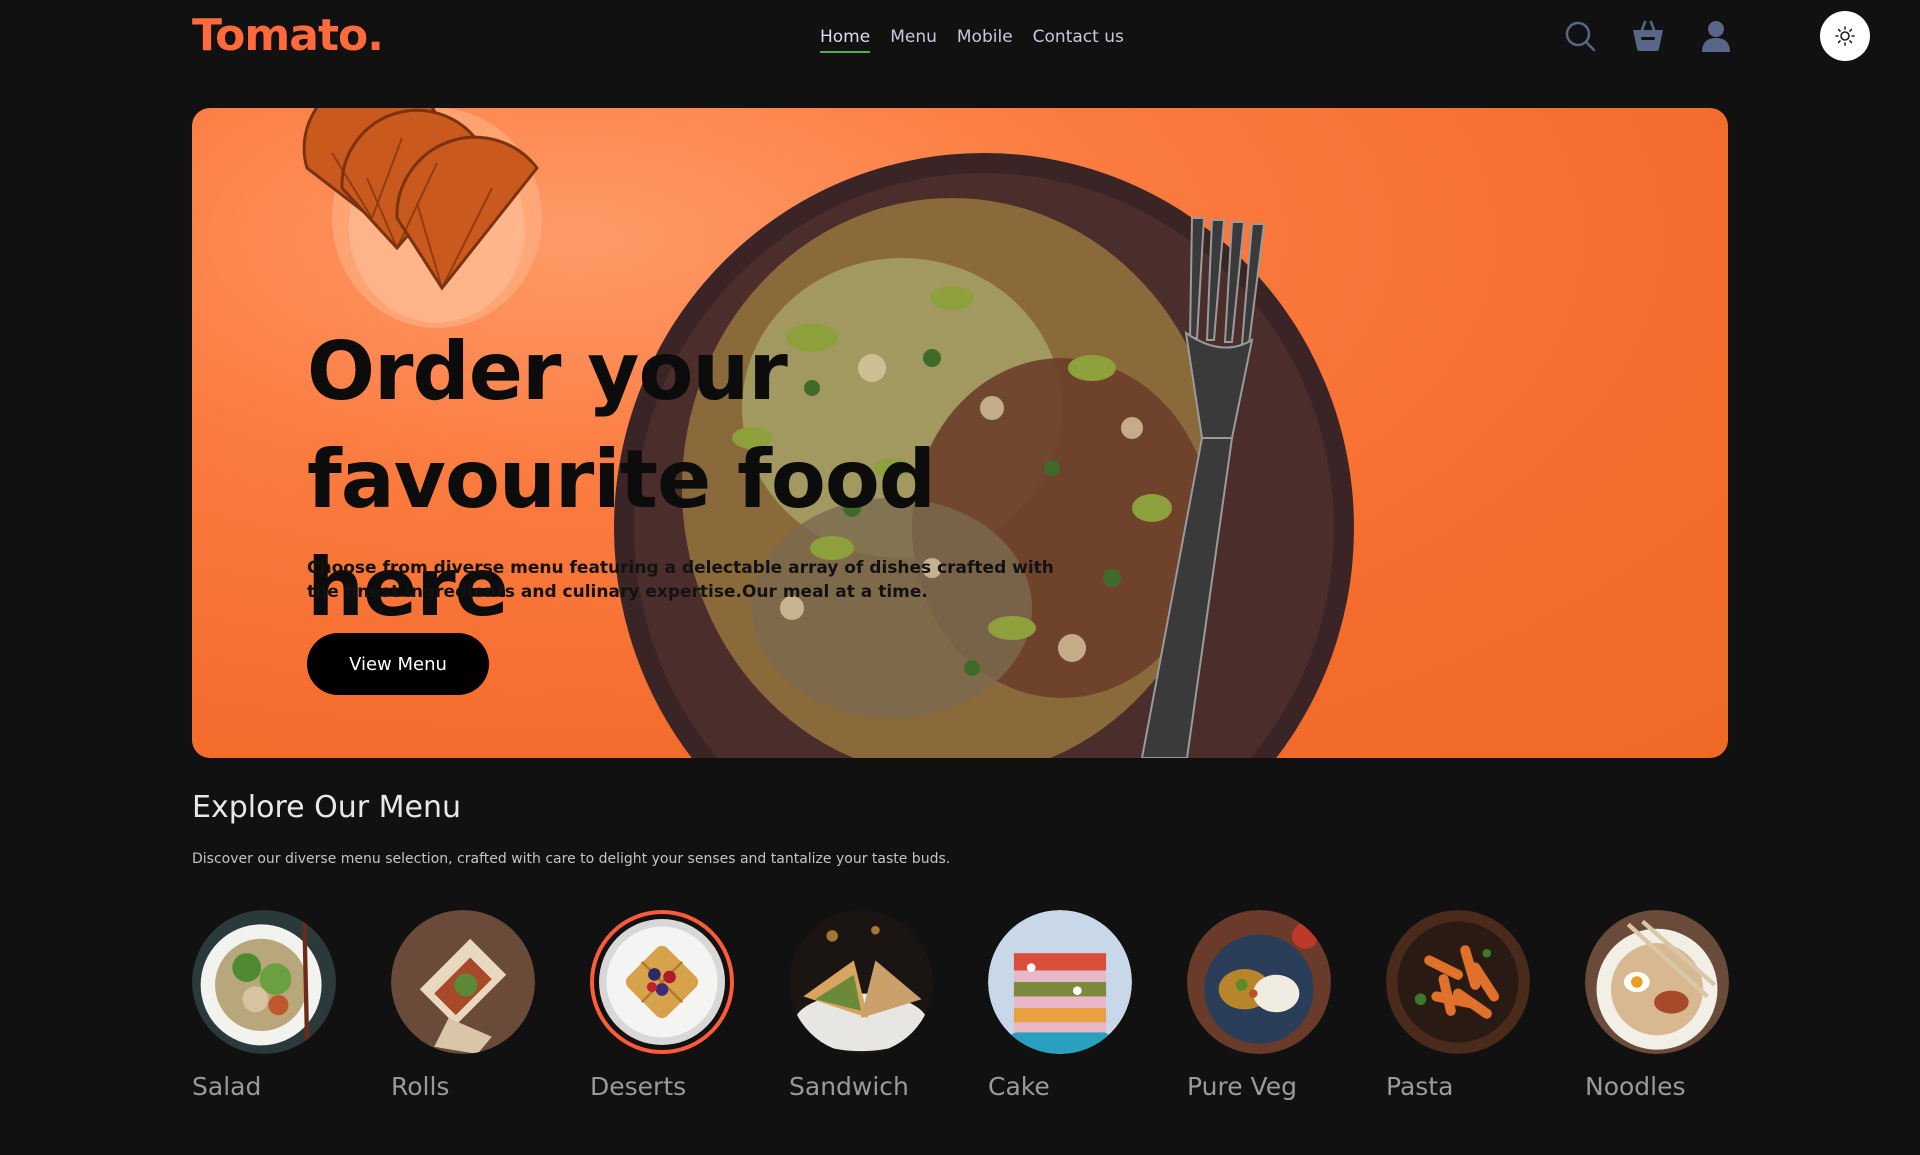  I want to click on menu-item-deserts: Deserts, so click(665, 1005).